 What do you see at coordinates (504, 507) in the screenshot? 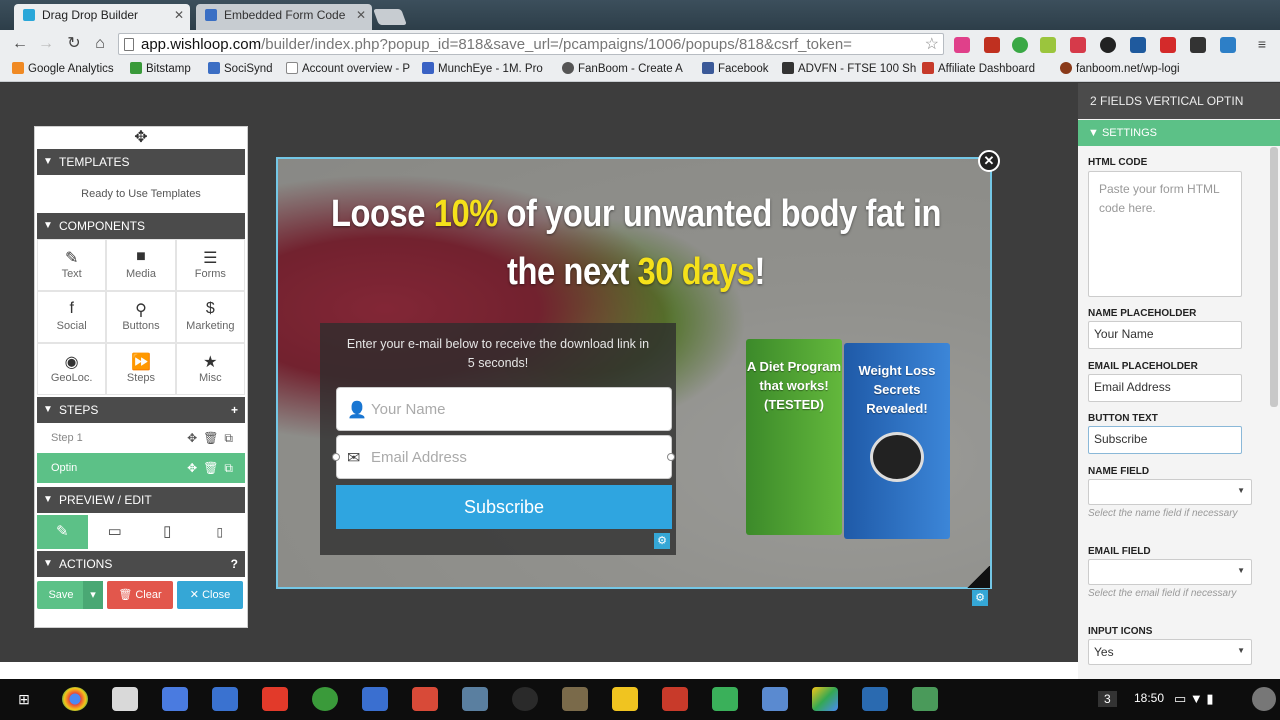
I see `subscribe-button: Subscribe` at bounding box center [504, 507].